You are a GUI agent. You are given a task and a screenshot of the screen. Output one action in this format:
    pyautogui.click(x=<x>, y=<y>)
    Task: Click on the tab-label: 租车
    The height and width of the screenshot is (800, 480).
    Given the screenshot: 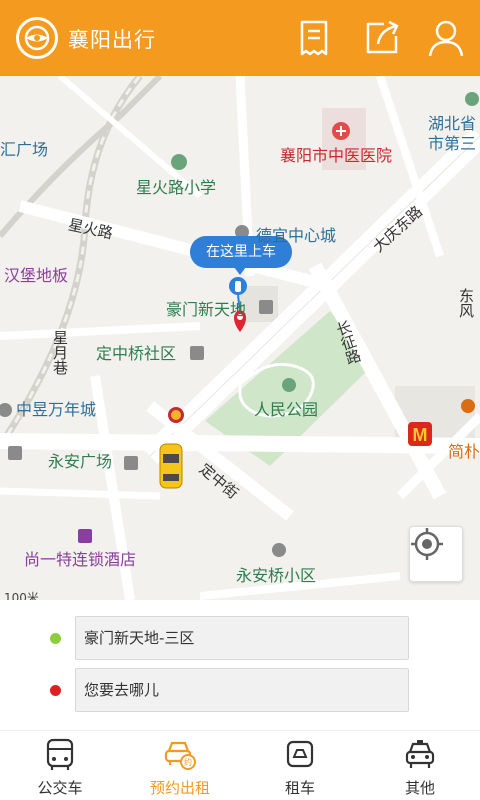 What is the action you would take?
    pyautogui.click(x=299, y=788)
    